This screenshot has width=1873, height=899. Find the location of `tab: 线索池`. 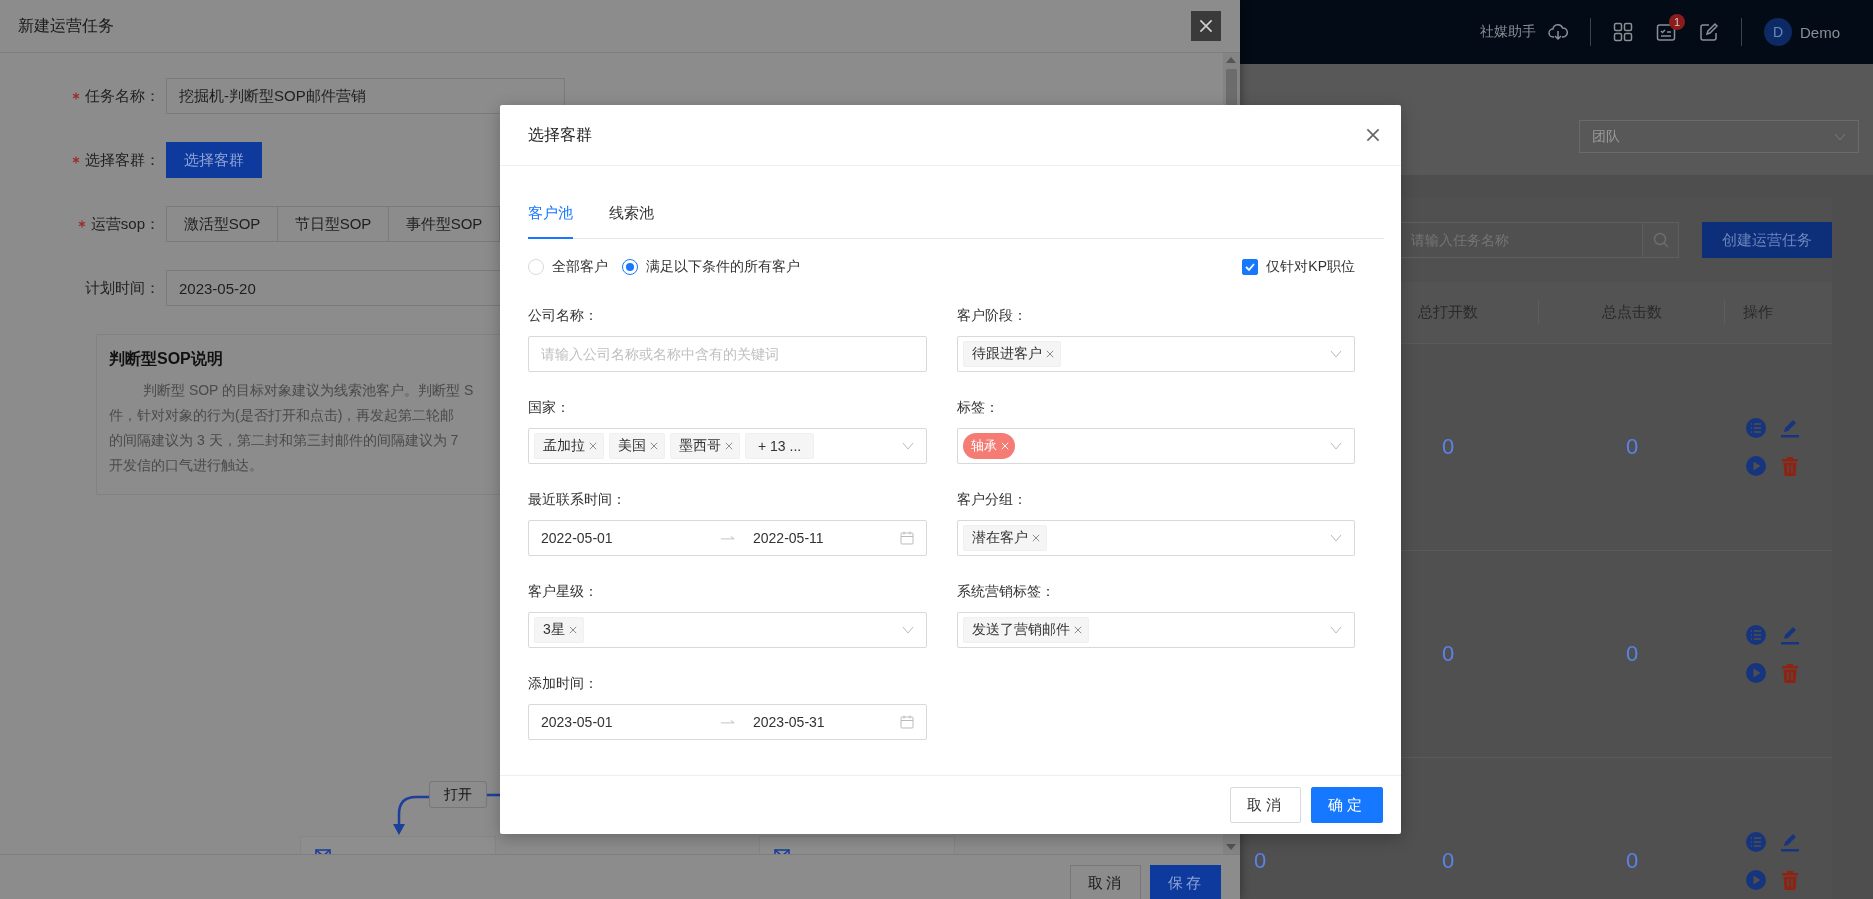

tab: 线索池 is located at coordinates (631, 209).